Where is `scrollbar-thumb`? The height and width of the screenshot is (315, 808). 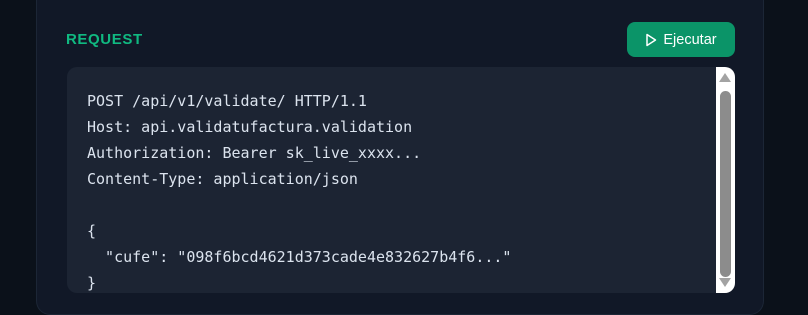
scrollbar-thumb is located at coordinates (725, 184).